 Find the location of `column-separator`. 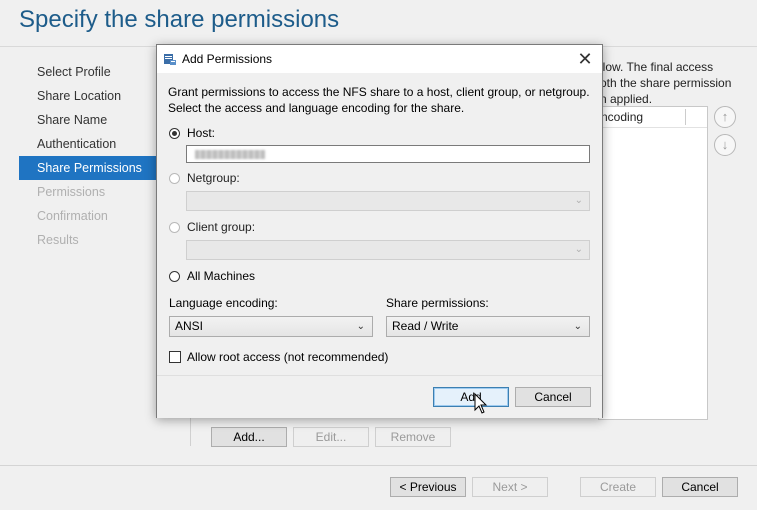

column-separator is located at coordinates (685, 117).